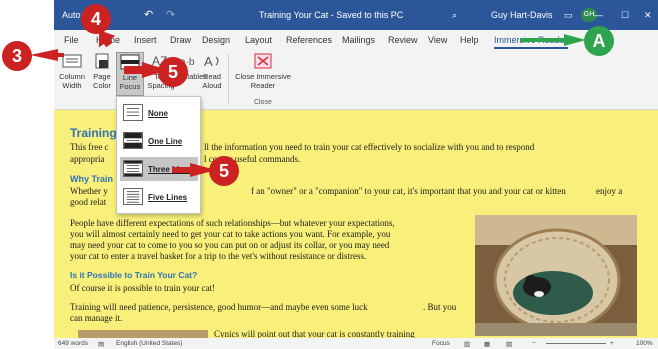 Image resolution: width=658 pixels, height=349 pixels. I want to click on callout-a: A, so click(599, 41).